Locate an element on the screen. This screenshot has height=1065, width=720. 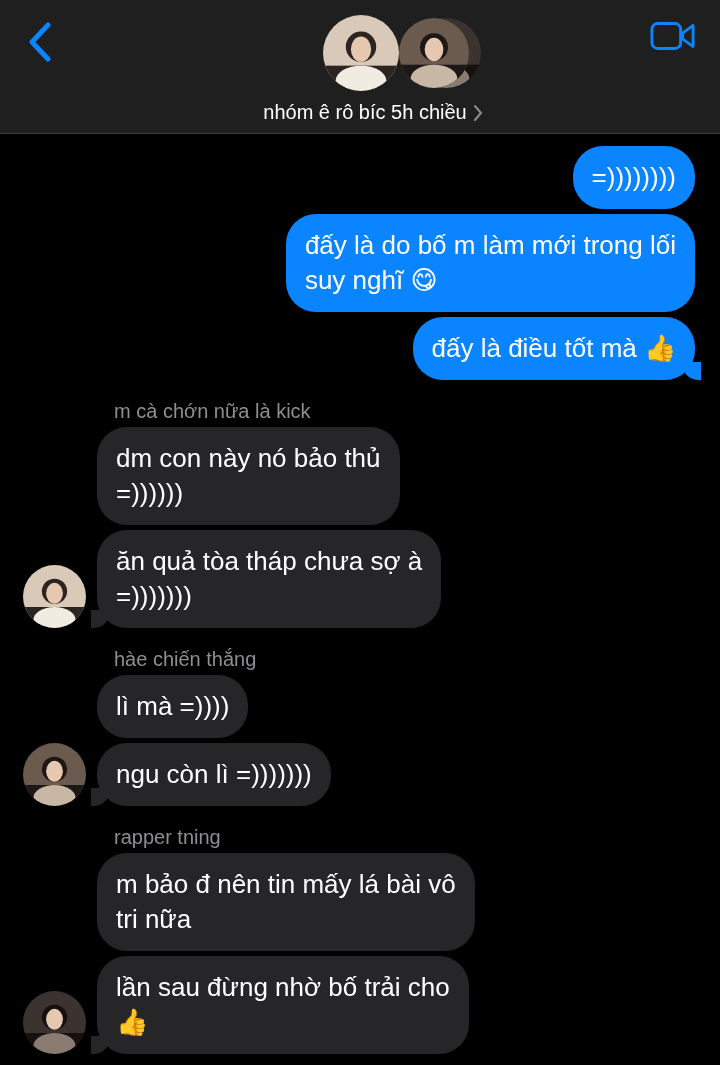
message-bubble: m bảo đ nên tin mấy lá bài vô tri nữa is located at coordinates (286, 902).